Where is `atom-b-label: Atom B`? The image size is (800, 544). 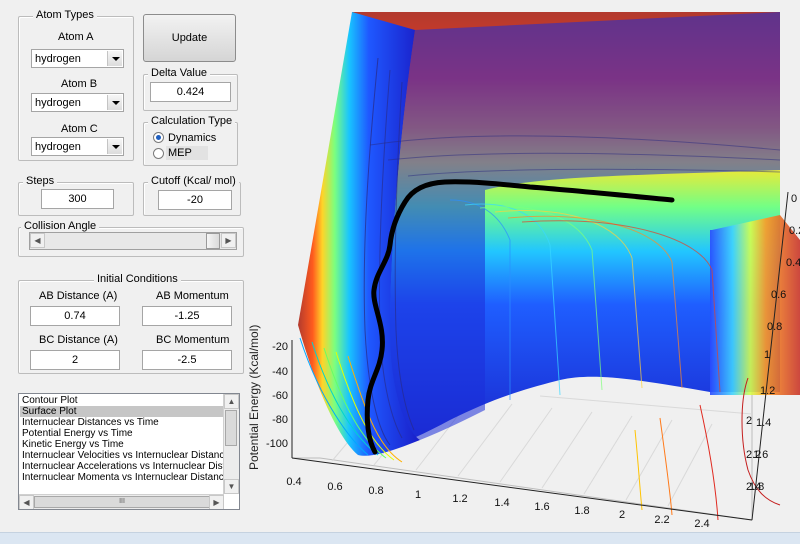
atom-b-label: Atom B is located at coordinates (79, 84).